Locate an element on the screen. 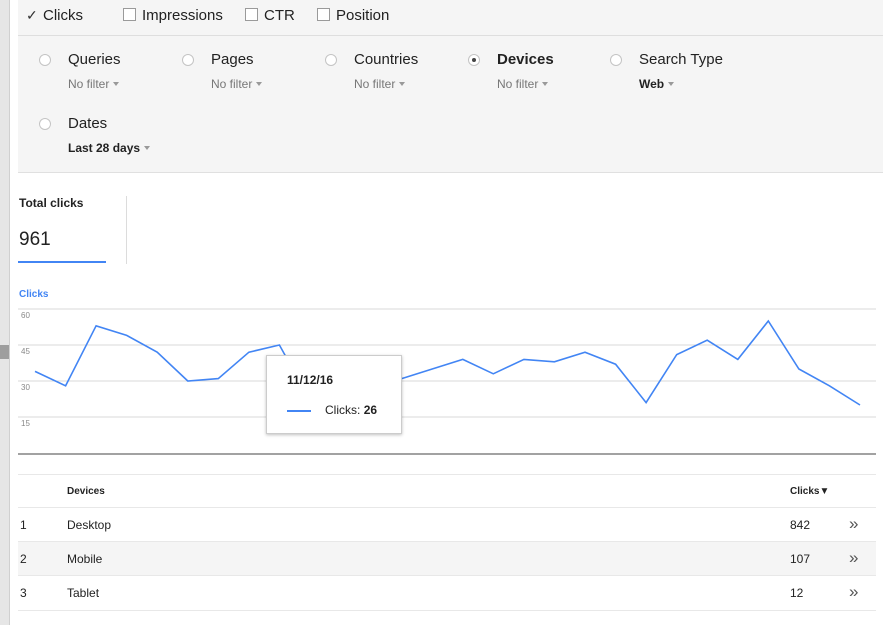 The height and width of the screenshot is (625, 883). metric-impressions-label: Impressions is located at coordinates (182, 15).